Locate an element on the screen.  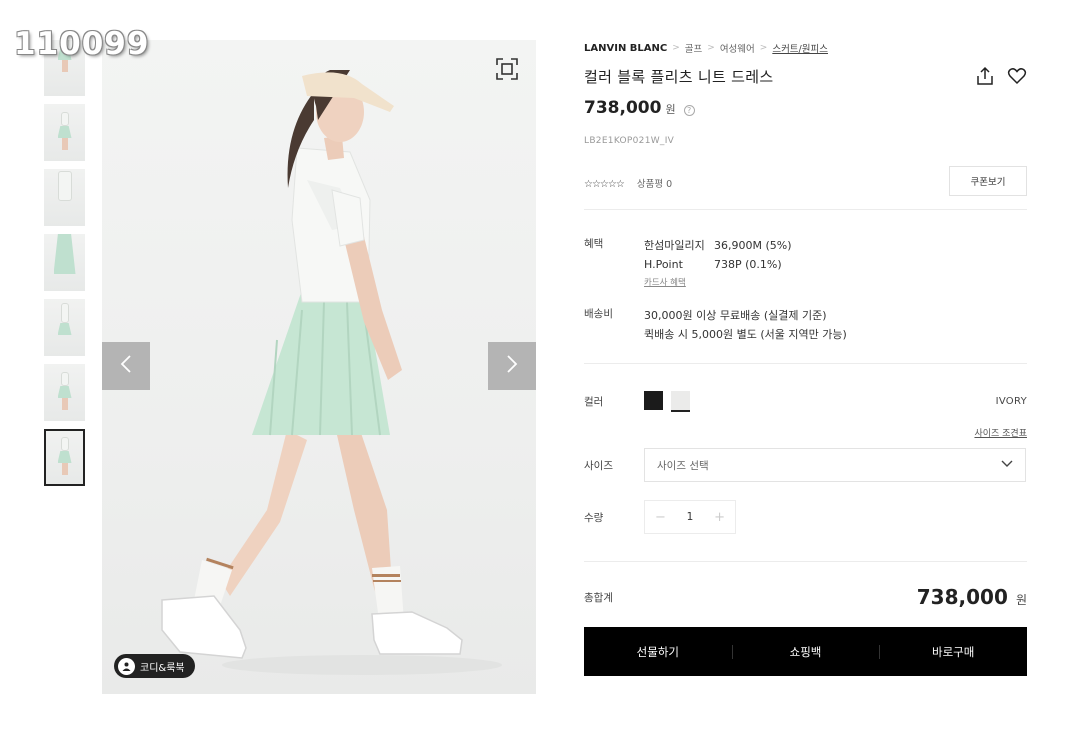
benefit-mileage-name: 한섬마일리지 is located at coordinates (674, 245).